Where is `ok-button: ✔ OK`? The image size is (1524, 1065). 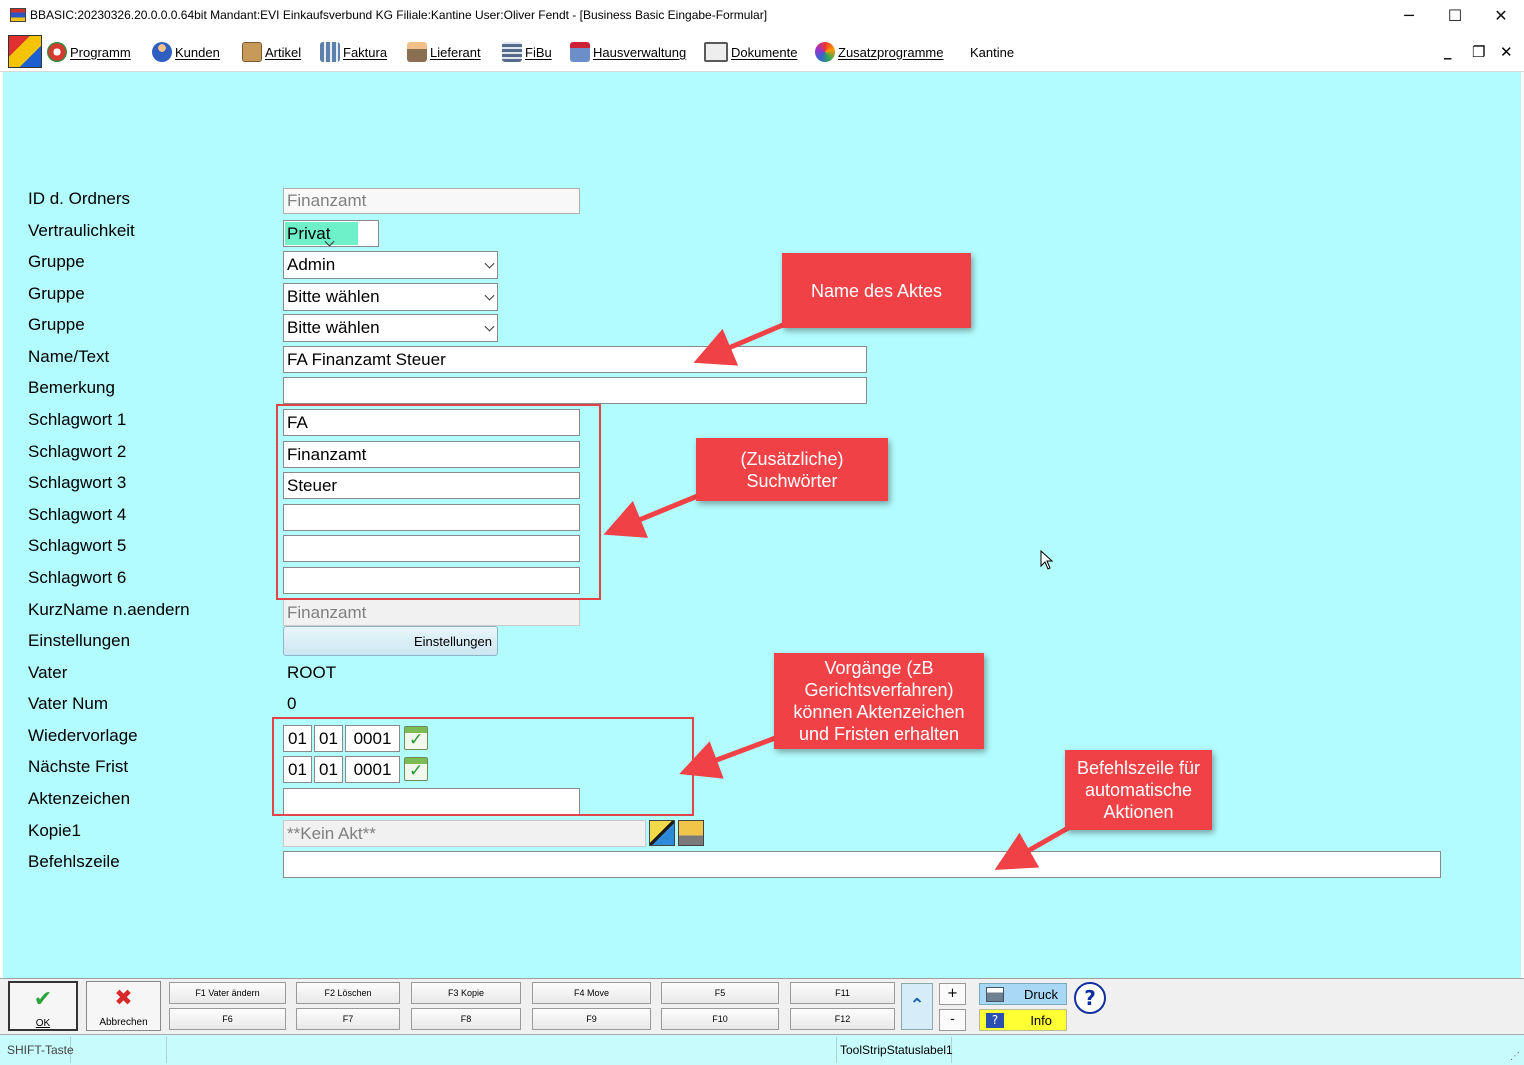 ok-button: ✔ OK is located at coordinates (43, 1006).